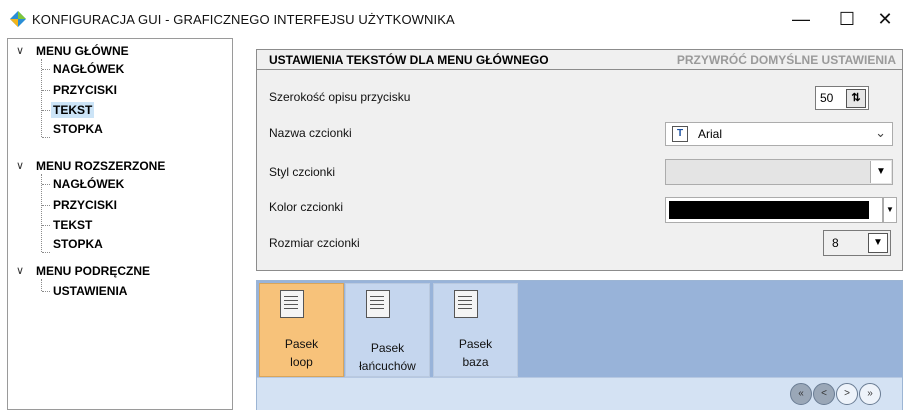 The image size is (908, 412). I want to click on font-icon: T, so click(680, 134).